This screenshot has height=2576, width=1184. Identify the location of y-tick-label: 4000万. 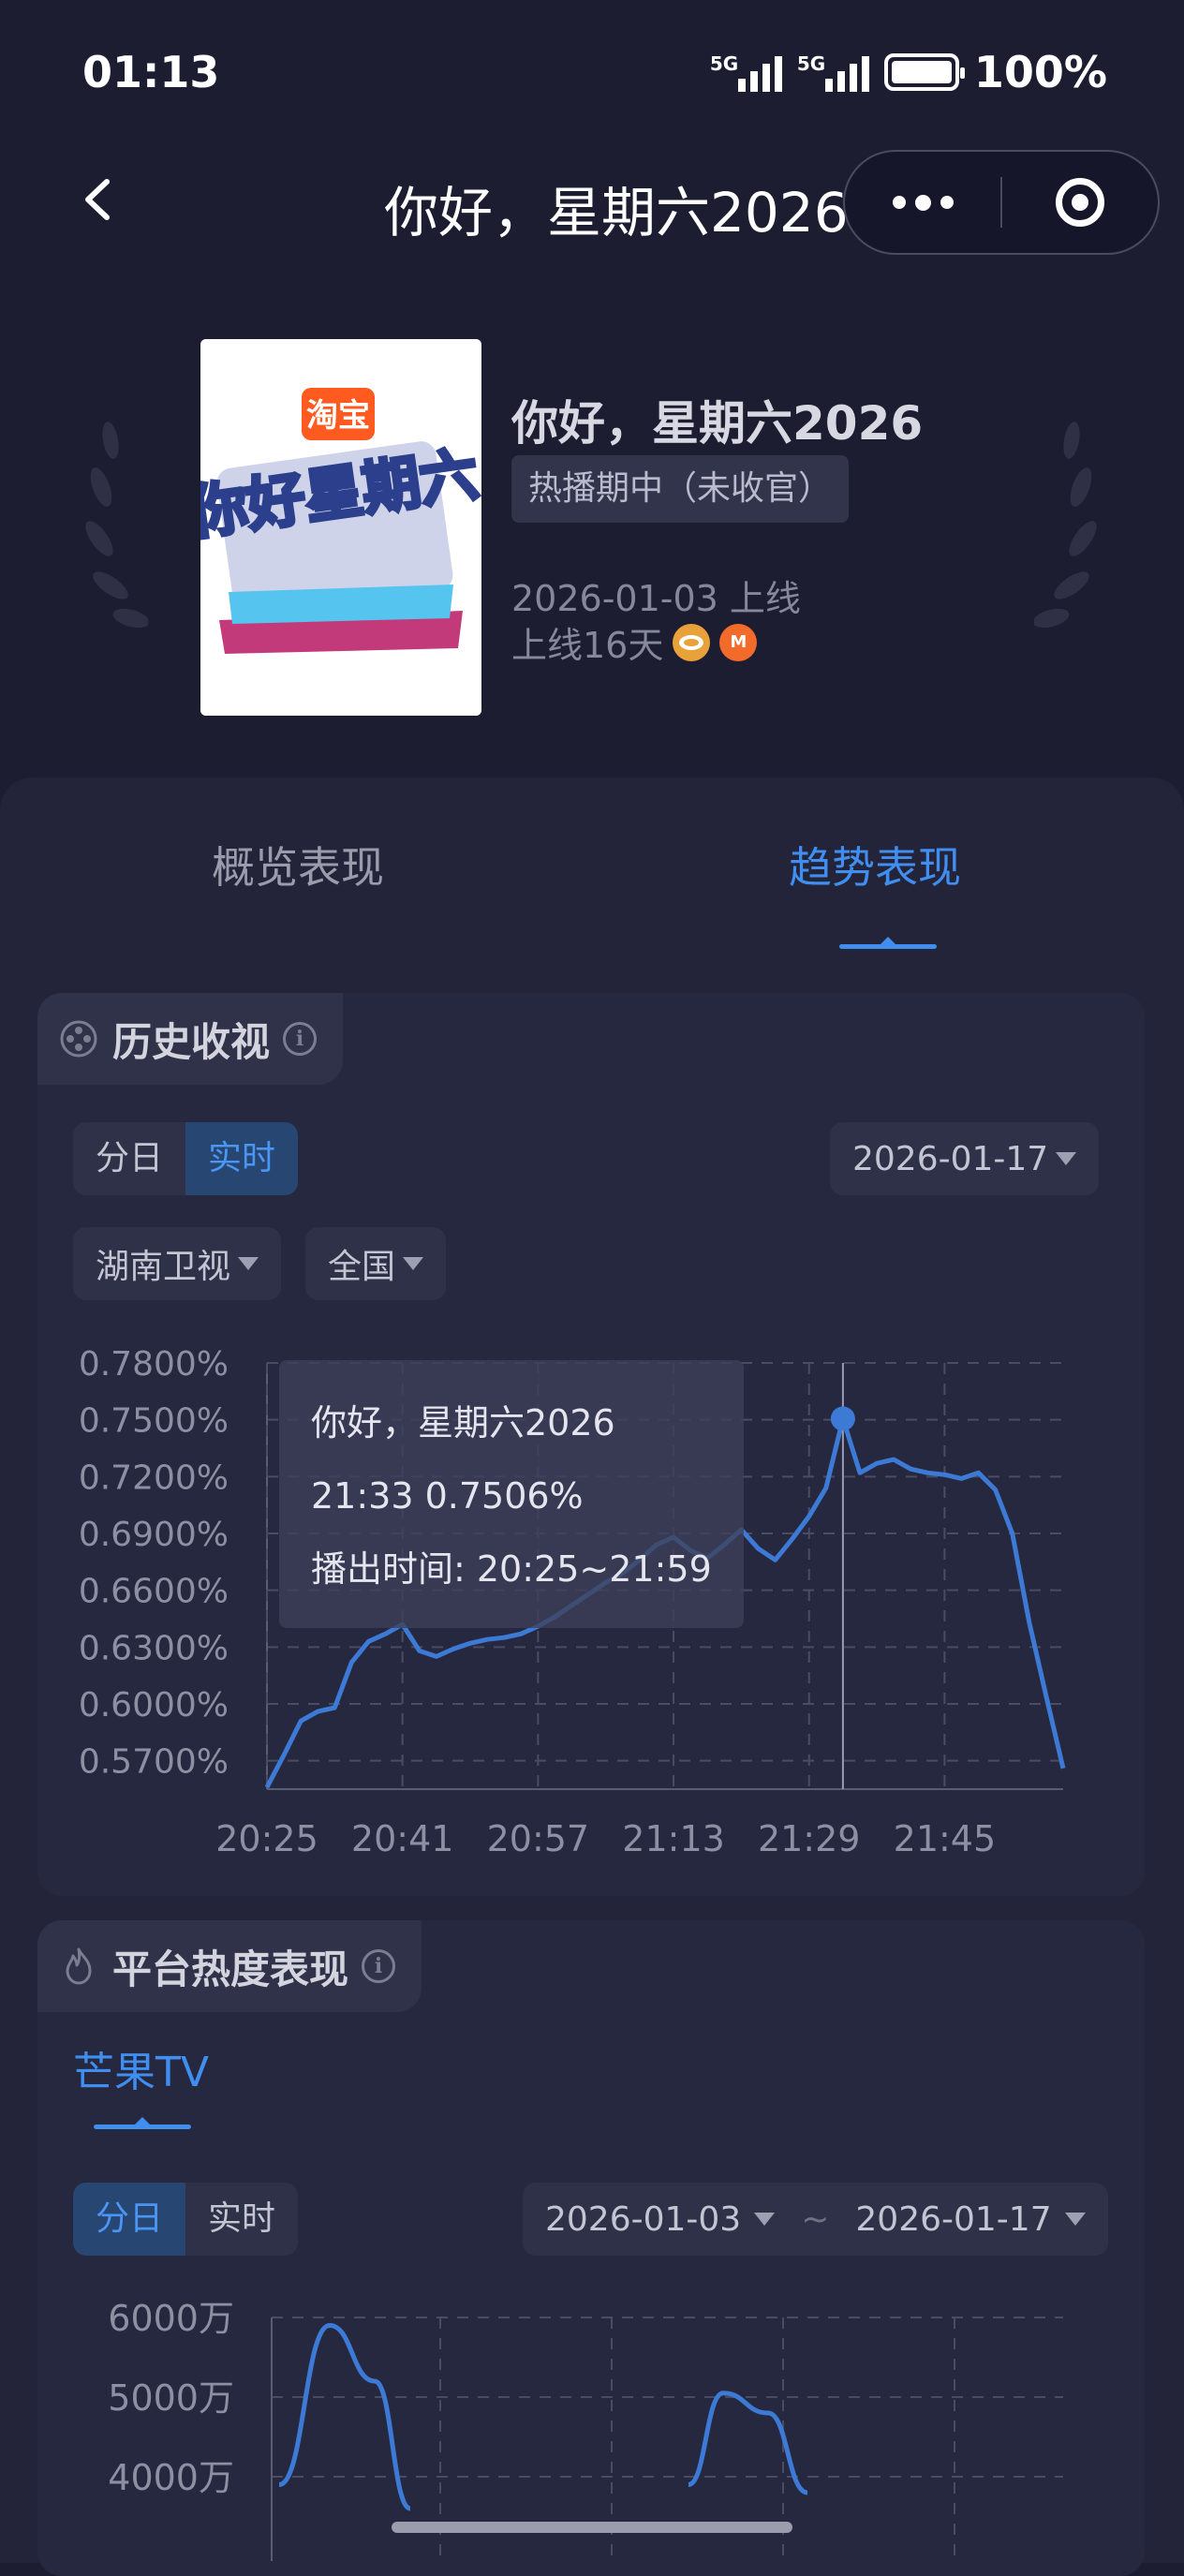
(171, 2477).